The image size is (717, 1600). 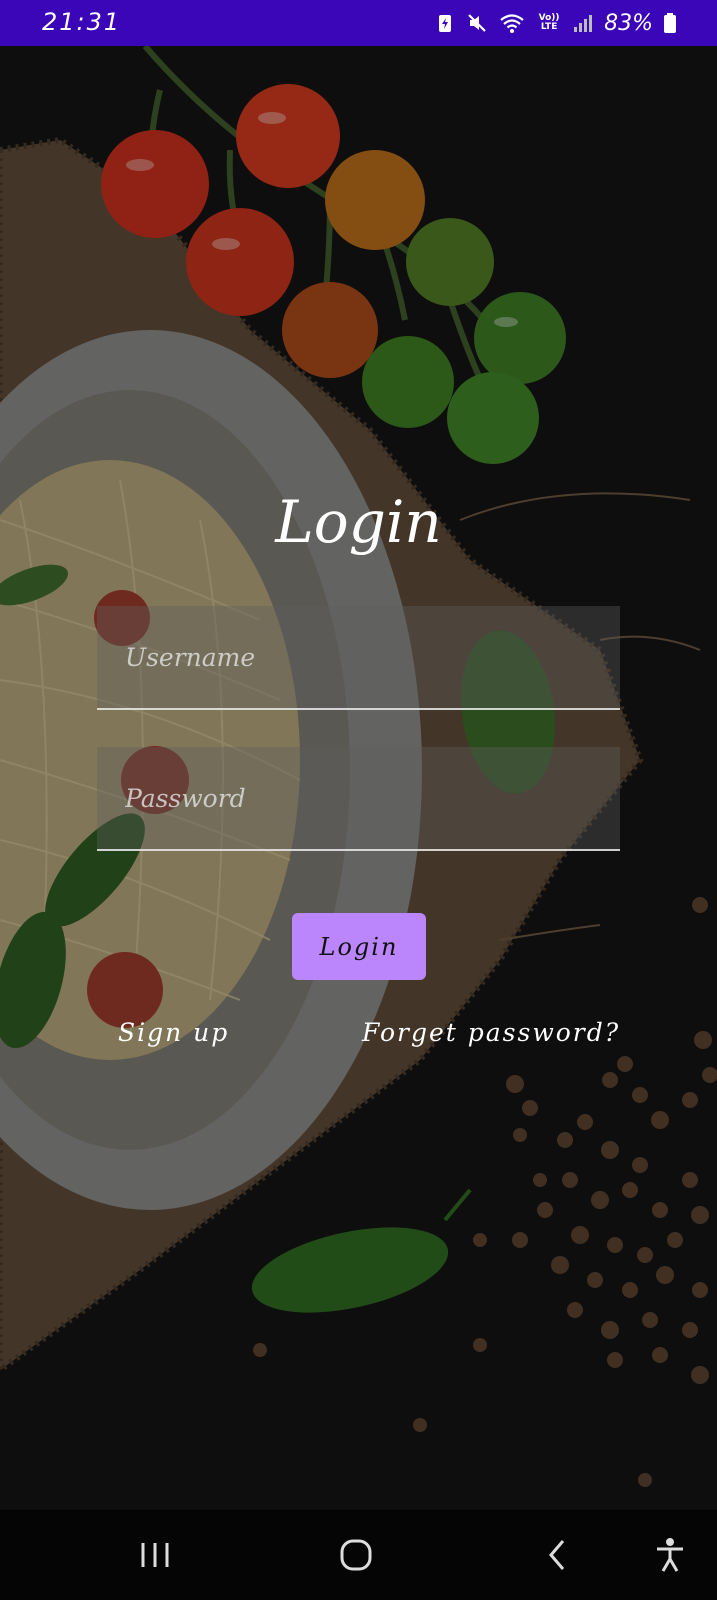 I want to click on home-button, so click(x=356, y=1555).